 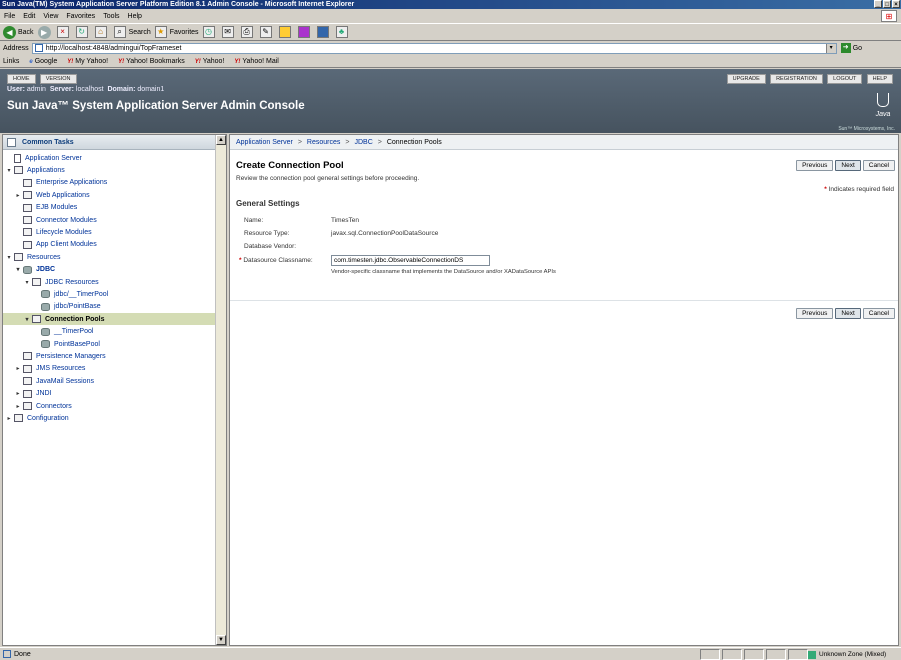 I want to click on tree-item: ▸ JMS Resources, so click(x=44, y=369).